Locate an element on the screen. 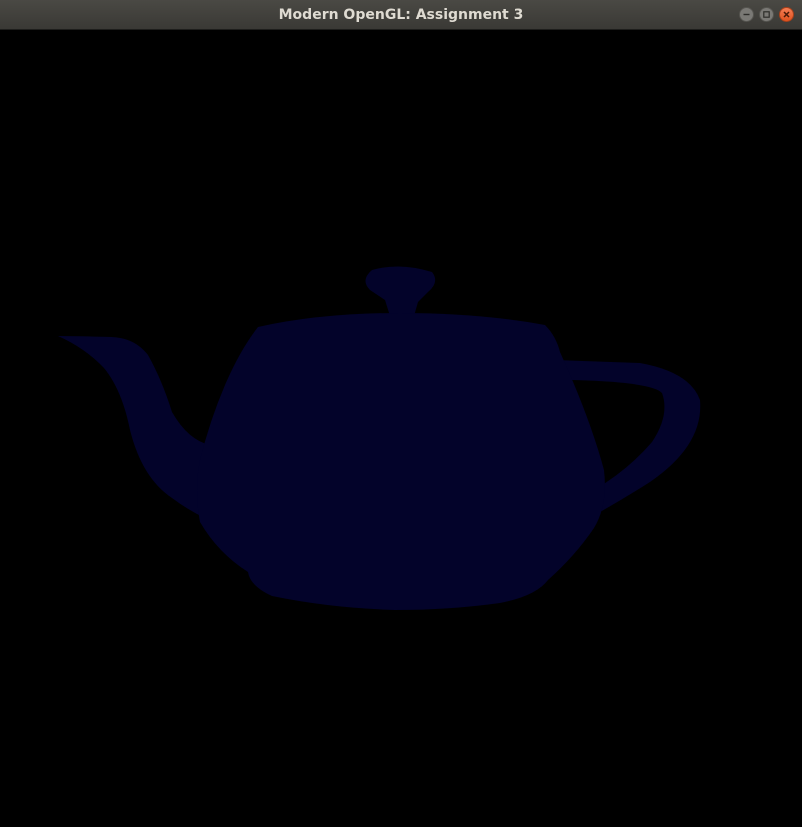 This screenshot has width=802, height=827. minimize-button is located at coordinates (746, 14).